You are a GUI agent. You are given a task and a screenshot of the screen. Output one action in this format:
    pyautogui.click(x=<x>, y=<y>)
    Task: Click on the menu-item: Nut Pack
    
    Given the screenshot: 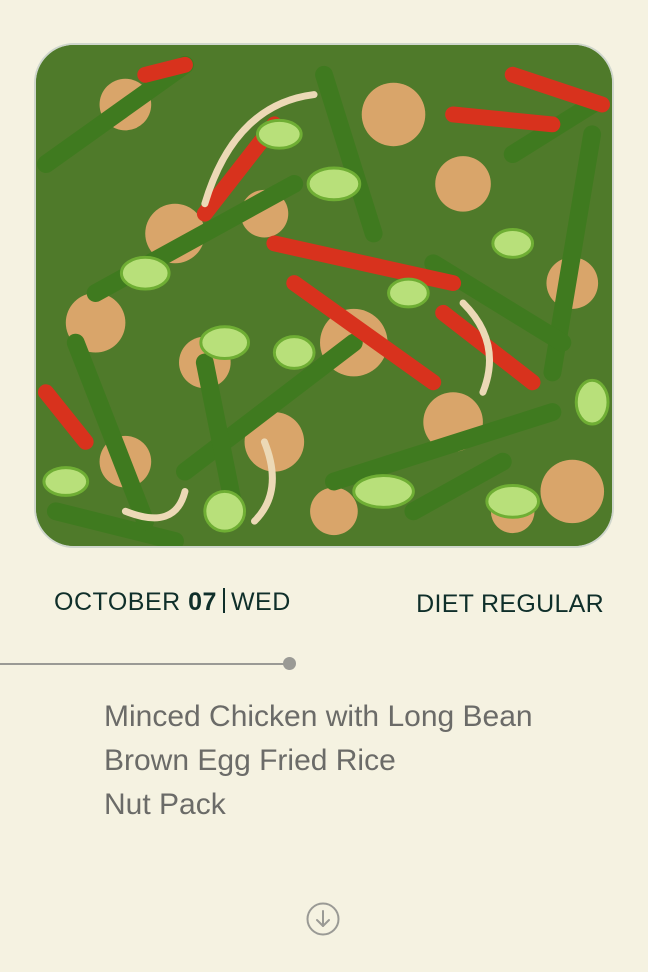 What is the action you would take?
    pyautogui.click(x=165, y=804)
    